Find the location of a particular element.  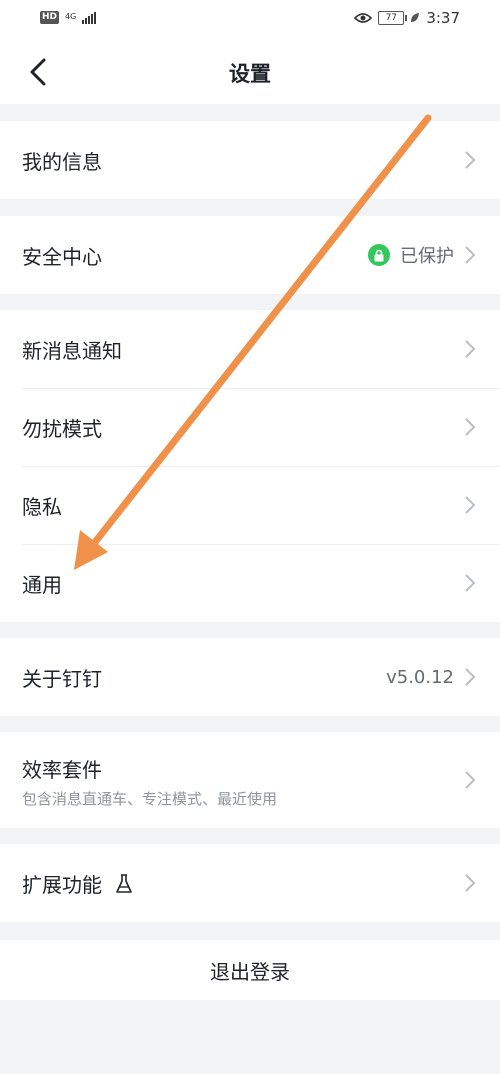

settings-group-account: 我的信息 is located at coordinates (250, 160).